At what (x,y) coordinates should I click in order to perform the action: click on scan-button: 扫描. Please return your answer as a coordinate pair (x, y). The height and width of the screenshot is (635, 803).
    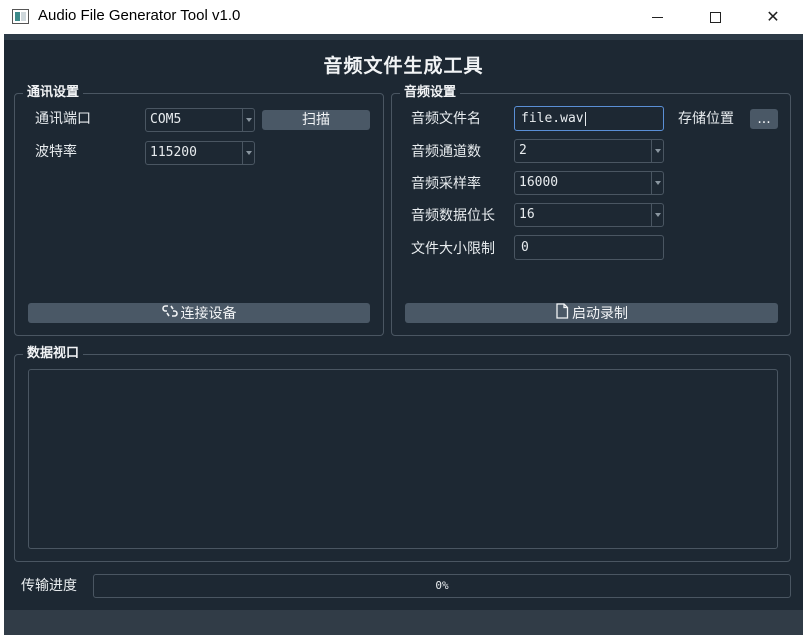
    Looking at the image, I should click on (316, 120).